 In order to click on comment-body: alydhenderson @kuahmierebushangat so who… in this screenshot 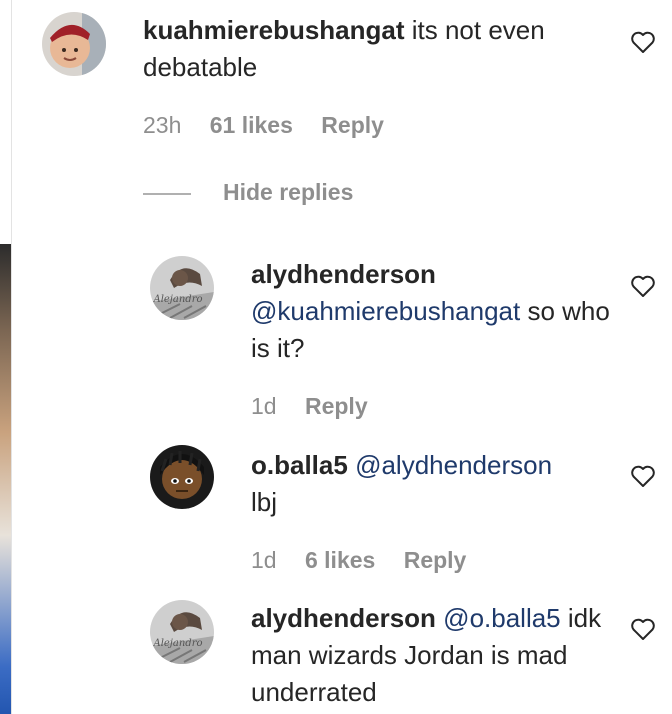, I will do `click(431, 311)`.